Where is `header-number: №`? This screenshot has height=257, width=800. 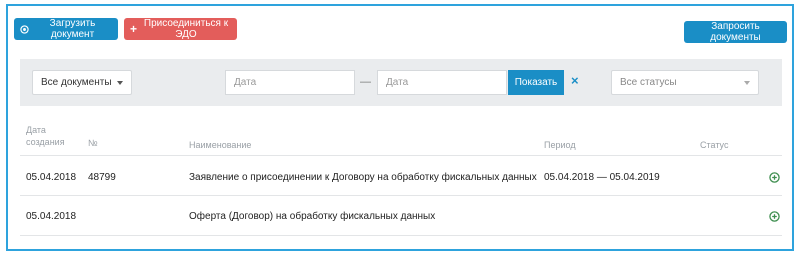
header-number: № is located at coordinates (93, 143).